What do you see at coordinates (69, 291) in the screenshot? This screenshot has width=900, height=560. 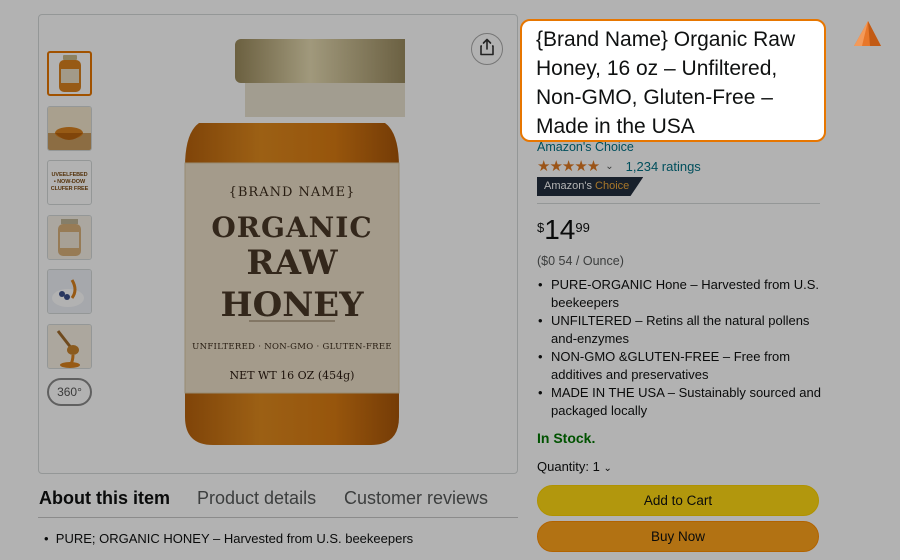 I see `thumbnail-yogurt-honey` at bounding box center [69, 291].